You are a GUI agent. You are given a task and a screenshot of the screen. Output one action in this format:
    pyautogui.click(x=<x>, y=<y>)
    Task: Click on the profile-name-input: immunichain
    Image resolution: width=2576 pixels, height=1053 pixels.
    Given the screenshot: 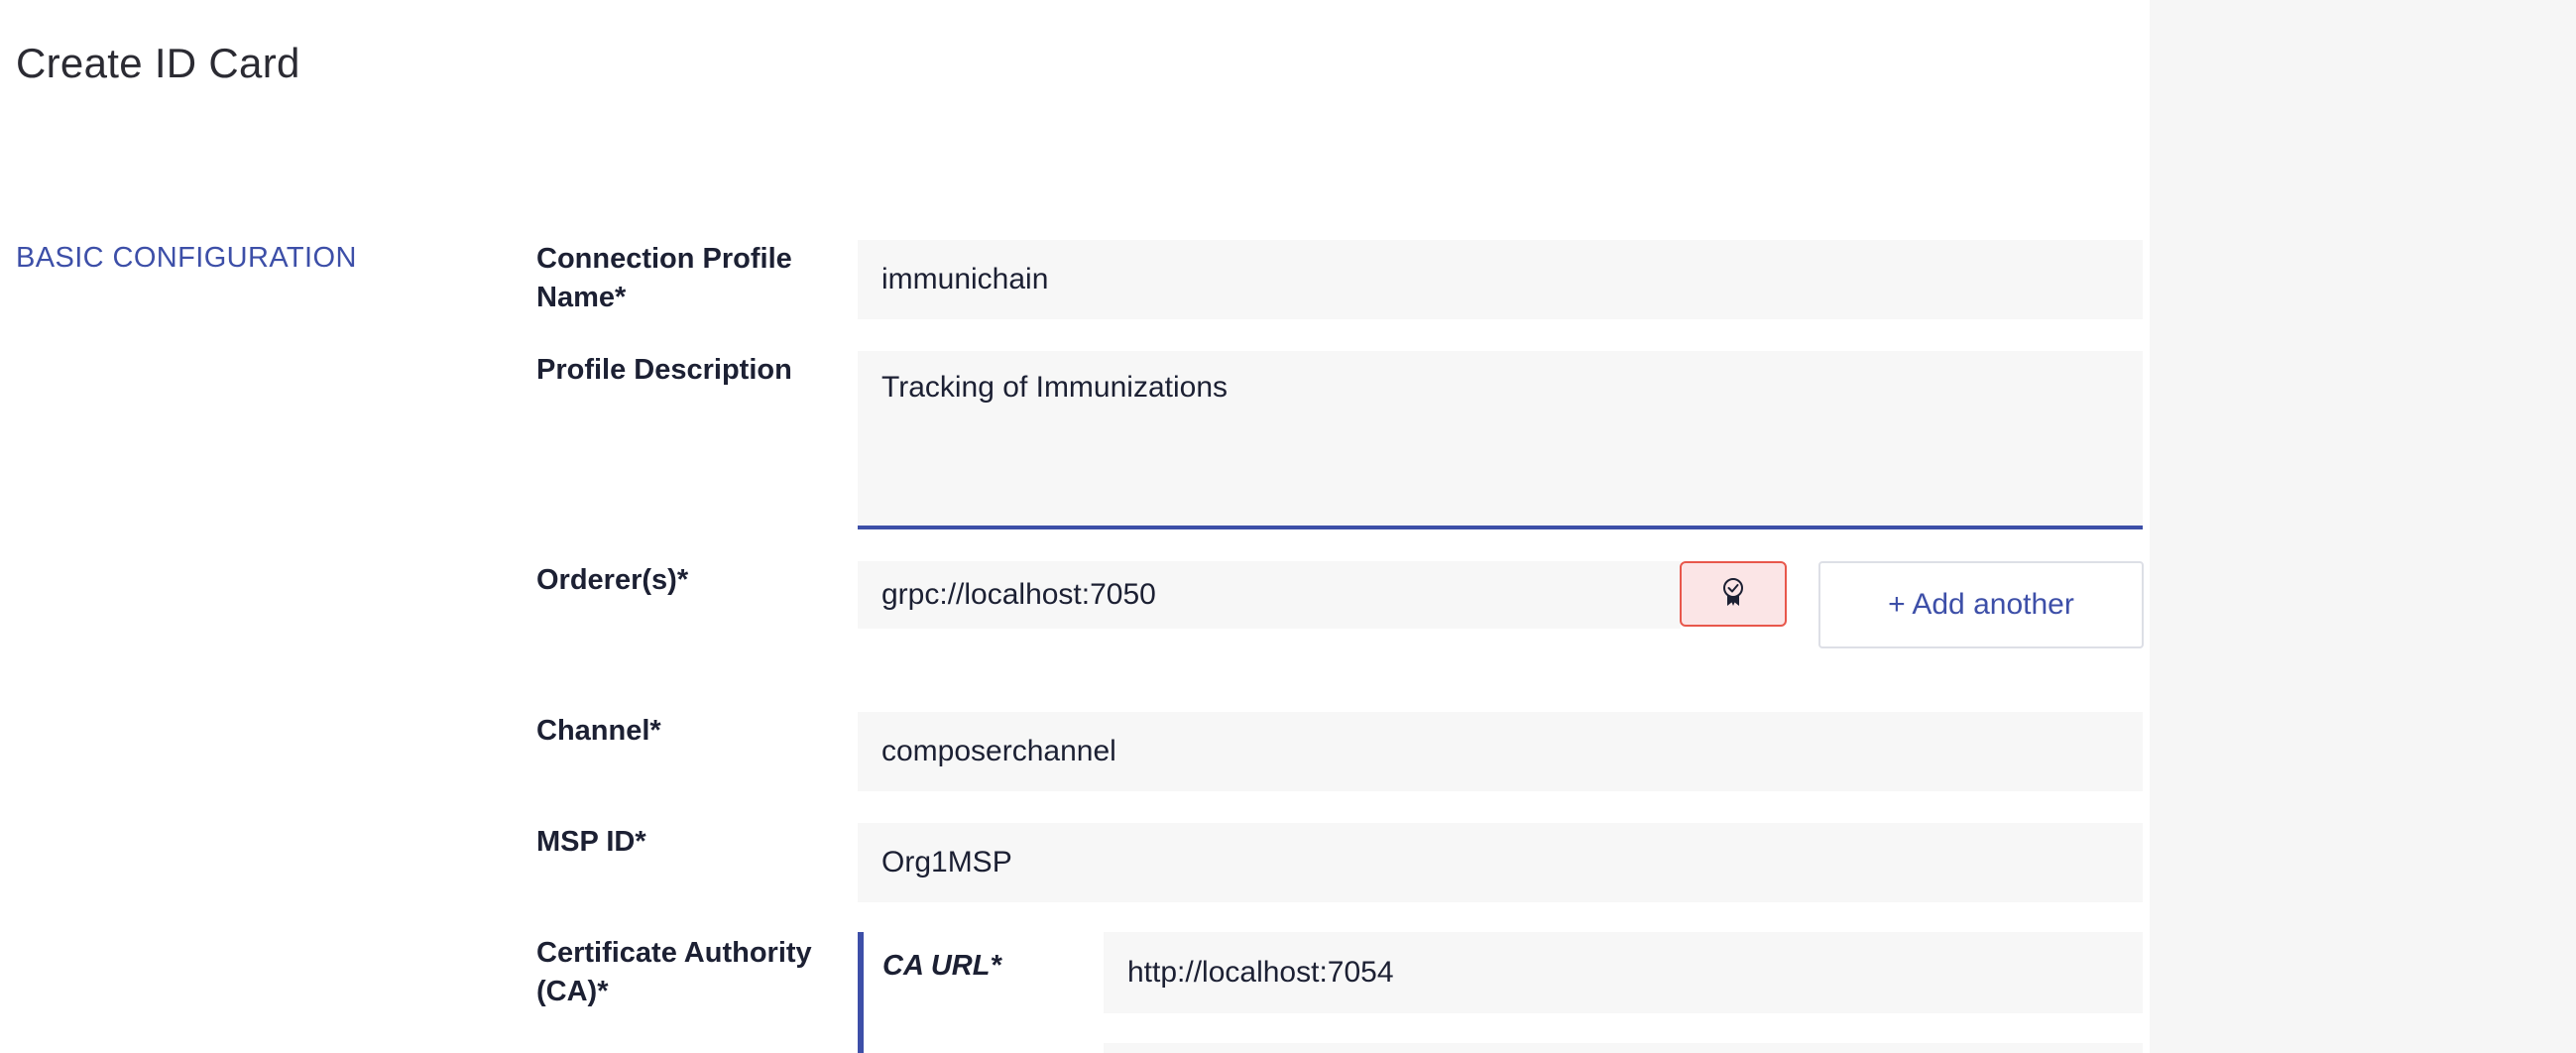 What is the action you would take?
    pyautogui.click(x=1501, y=279)
    